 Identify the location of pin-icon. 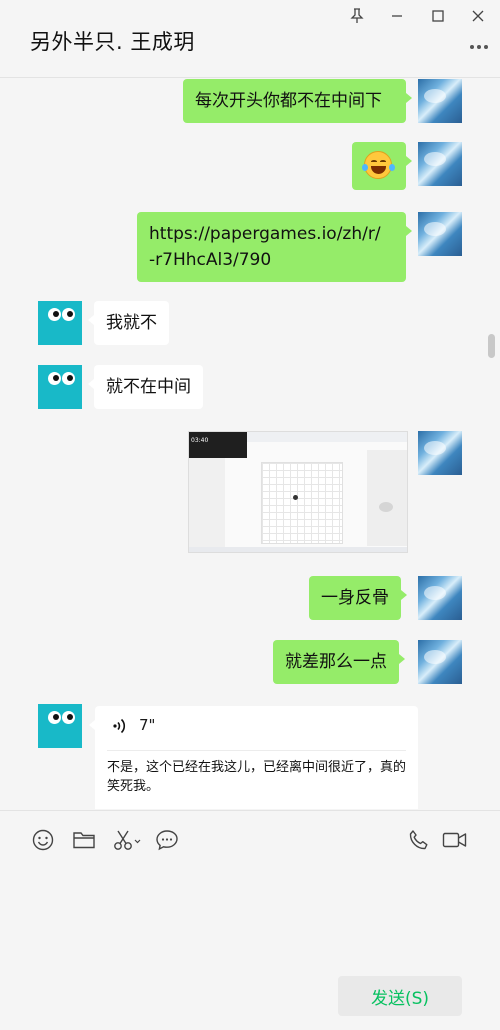
(357, 16).